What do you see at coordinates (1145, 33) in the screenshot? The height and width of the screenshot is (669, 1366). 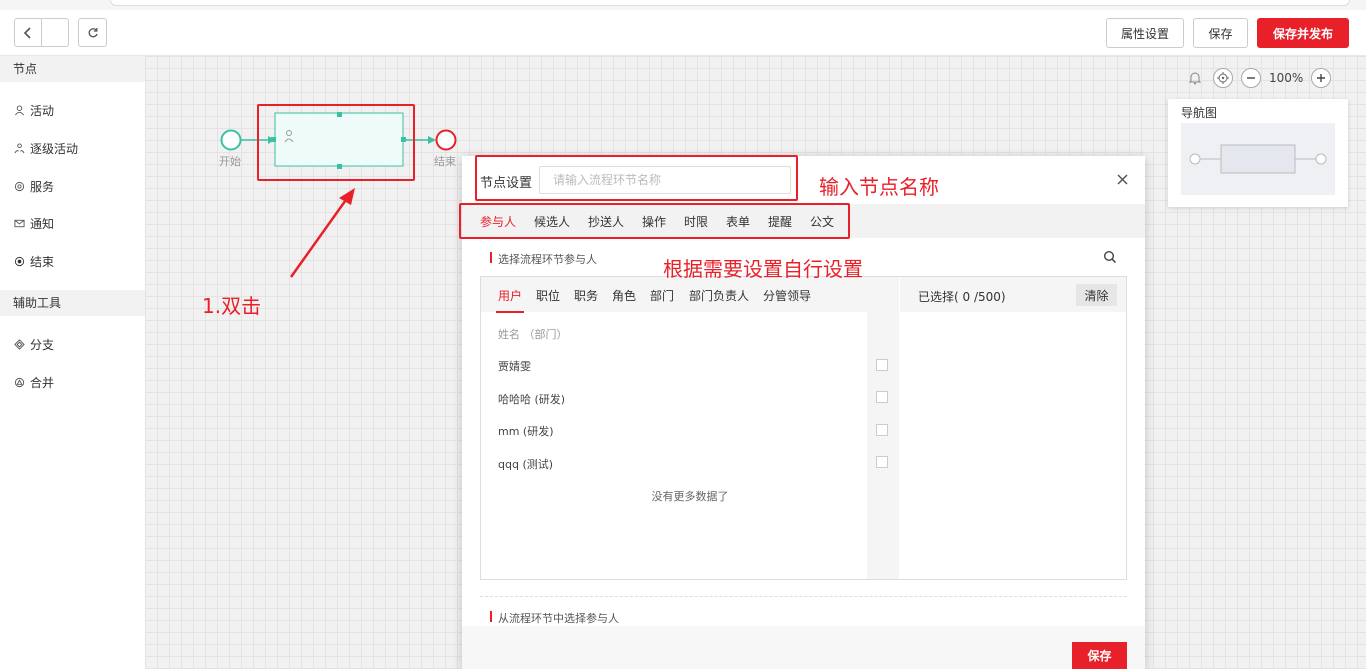 I see `properties-button: 属性设置` at bounding box center [1145, 33].